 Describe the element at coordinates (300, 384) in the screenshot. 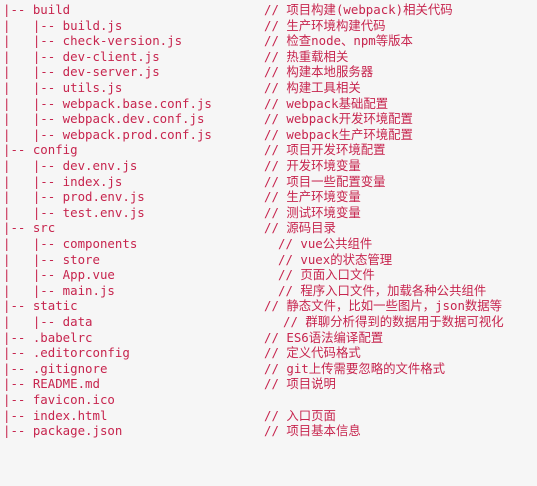

I see `tree-comment: // 项目说明` at that location.